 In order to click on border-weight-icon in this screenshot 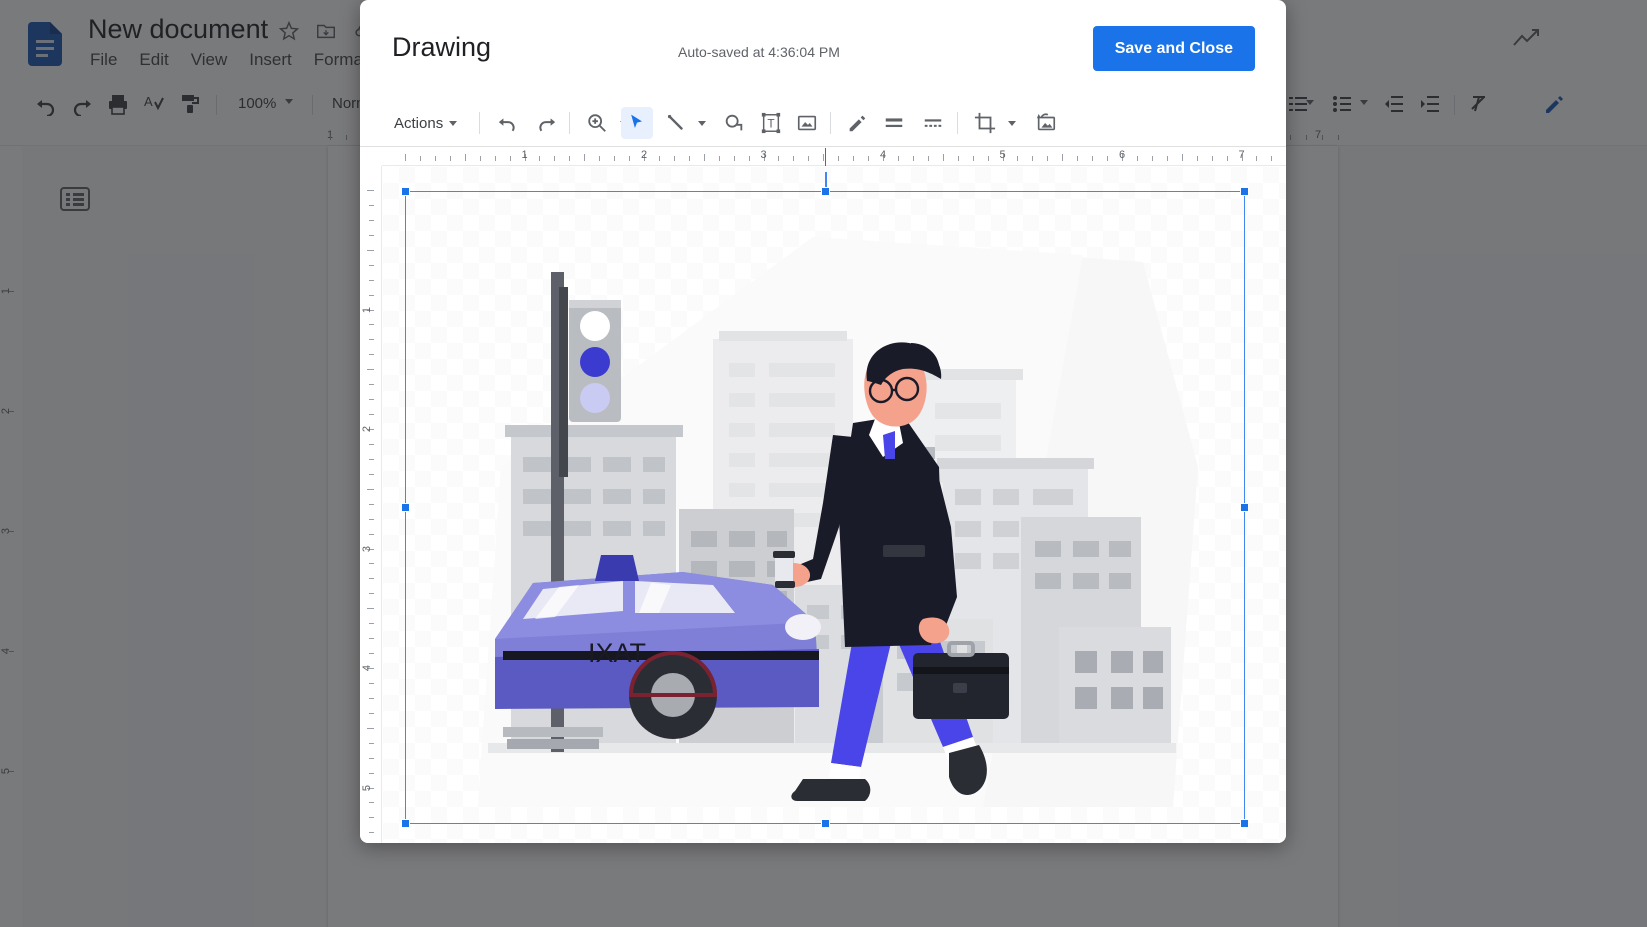, I will do `click(894, 123)`.